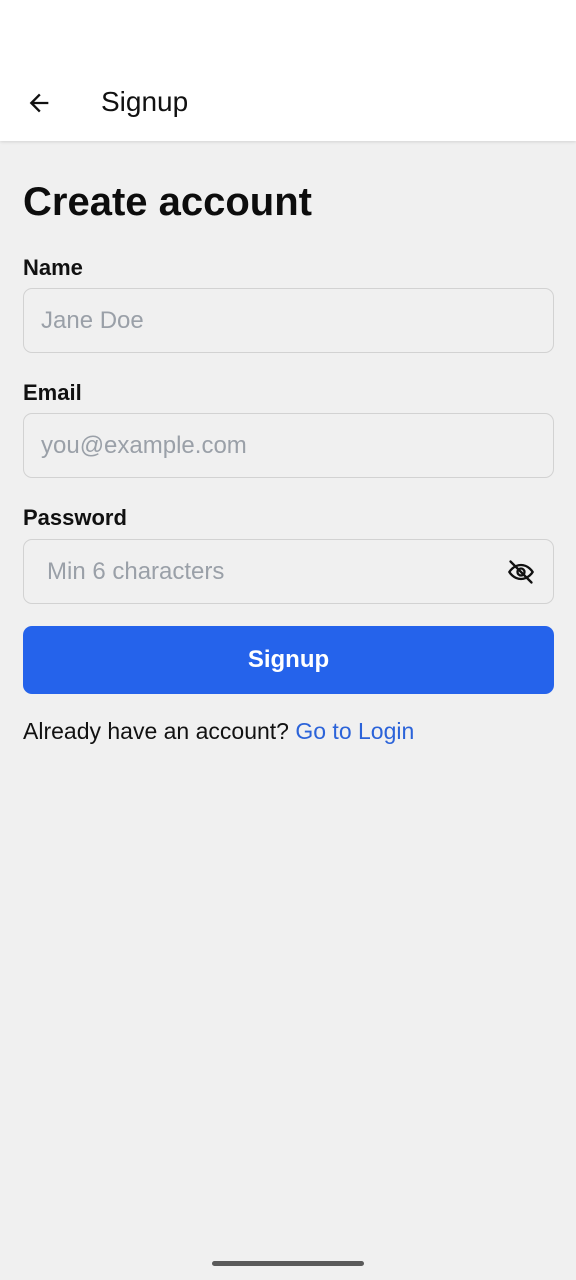 The width and height of the screenshot is (576, 1280). What do you see at coordinates (156, 731) in the screenshot?
I see `login-prompt-text: Already have an account?` at bounding box center [156, 731].